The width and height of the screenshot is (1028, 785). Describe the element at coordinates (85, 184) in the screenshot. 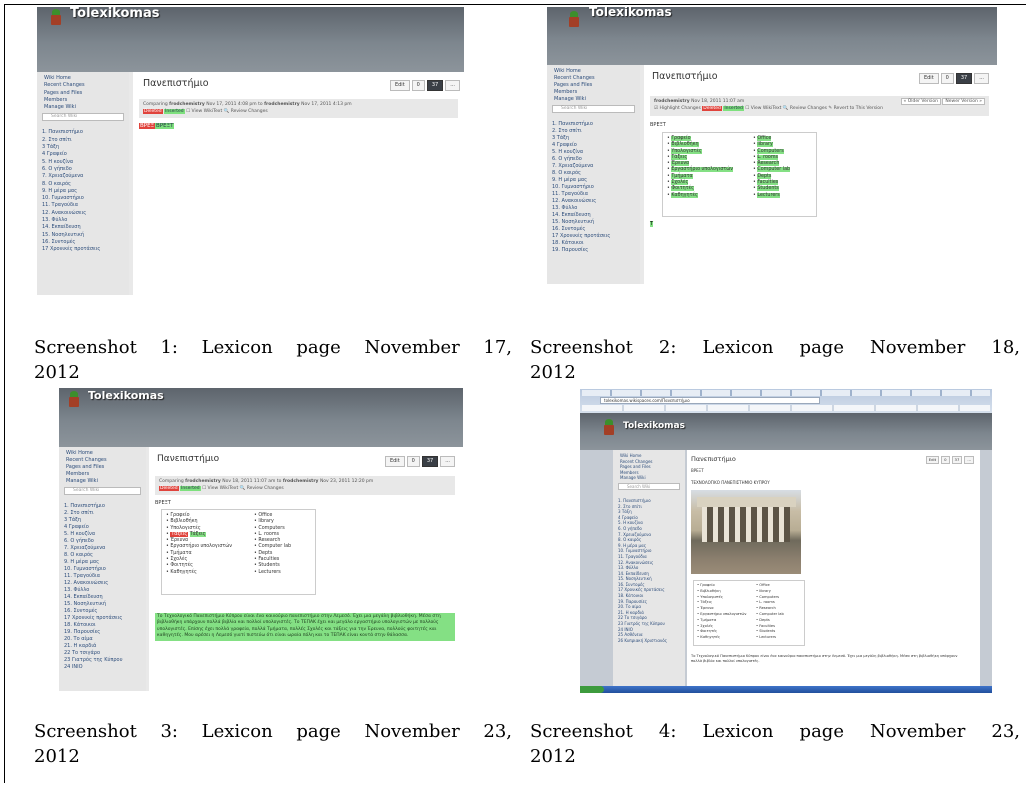

I see `page-link: 8. Ο καιρός` at that location.